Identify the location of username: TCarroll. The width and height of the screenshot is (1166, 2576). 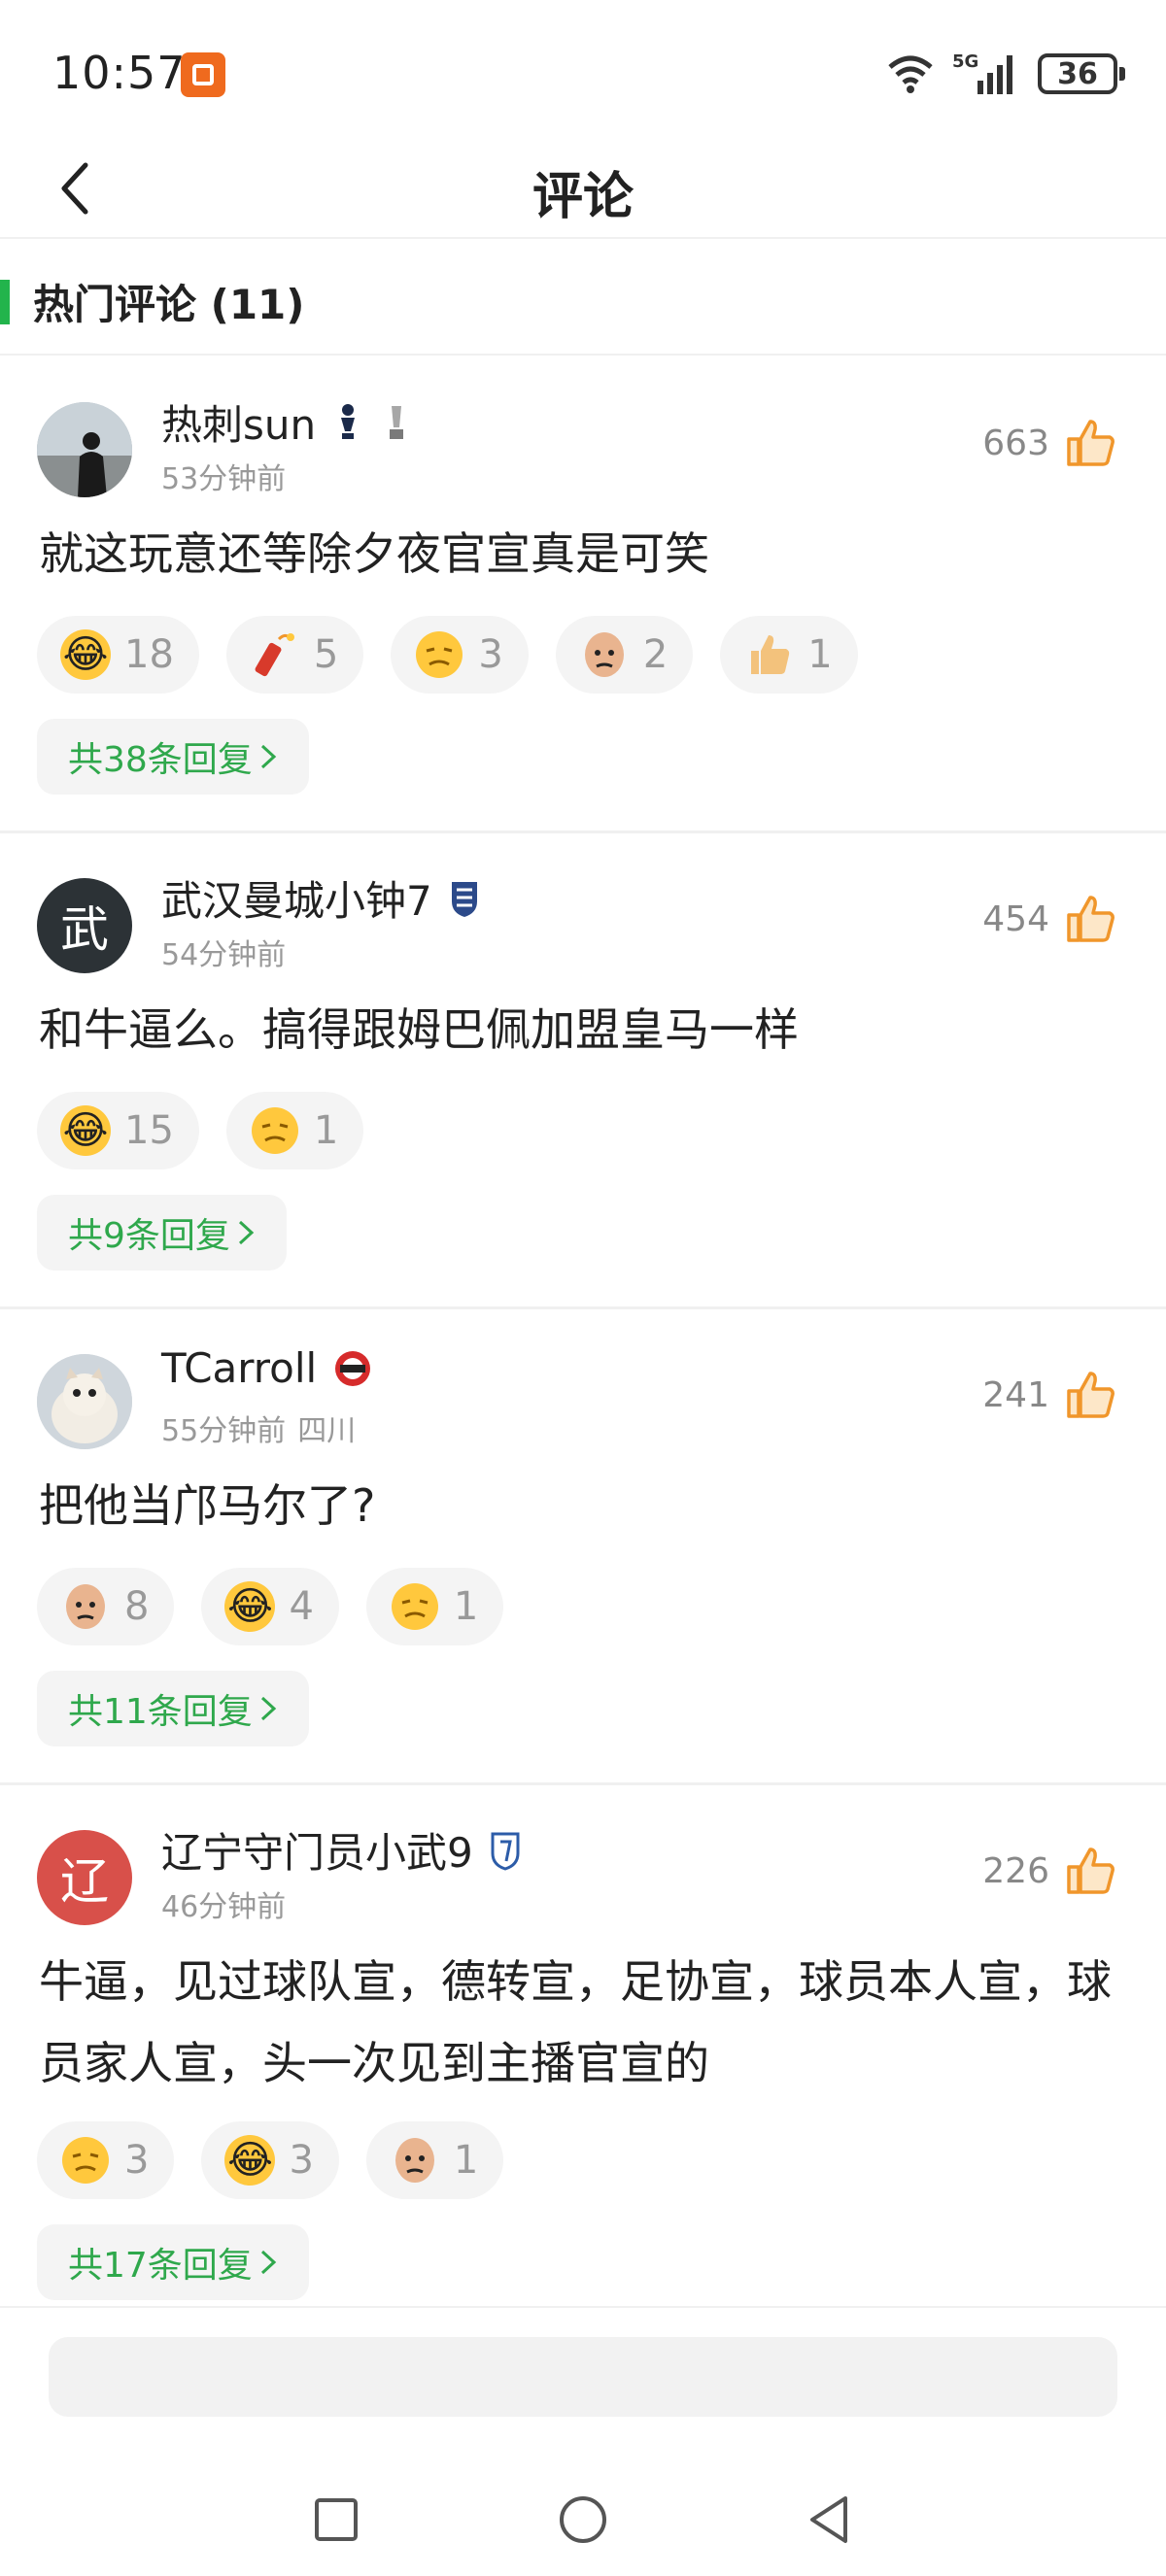
(239, 1368).